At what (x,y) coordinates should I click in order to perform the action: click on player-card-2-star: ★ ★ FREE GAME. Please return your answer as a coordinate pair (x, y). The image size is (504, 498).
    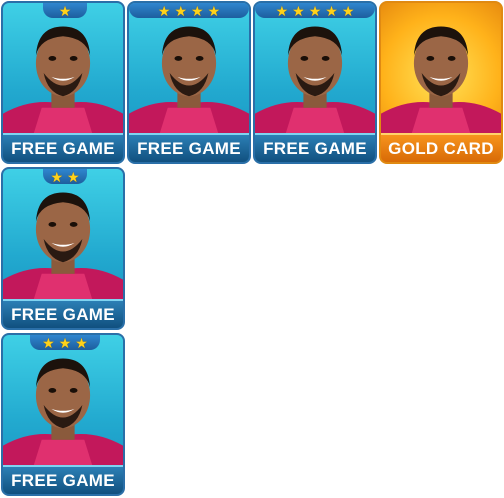
    Looking at the image, I should click on (63, 248).